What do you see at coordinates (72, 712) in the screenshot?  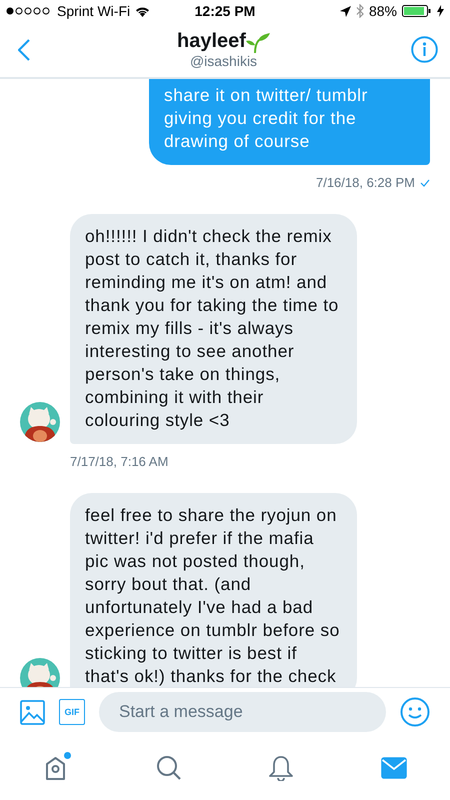 I see `gif-button: GIF` at bounding box center [72, 712].